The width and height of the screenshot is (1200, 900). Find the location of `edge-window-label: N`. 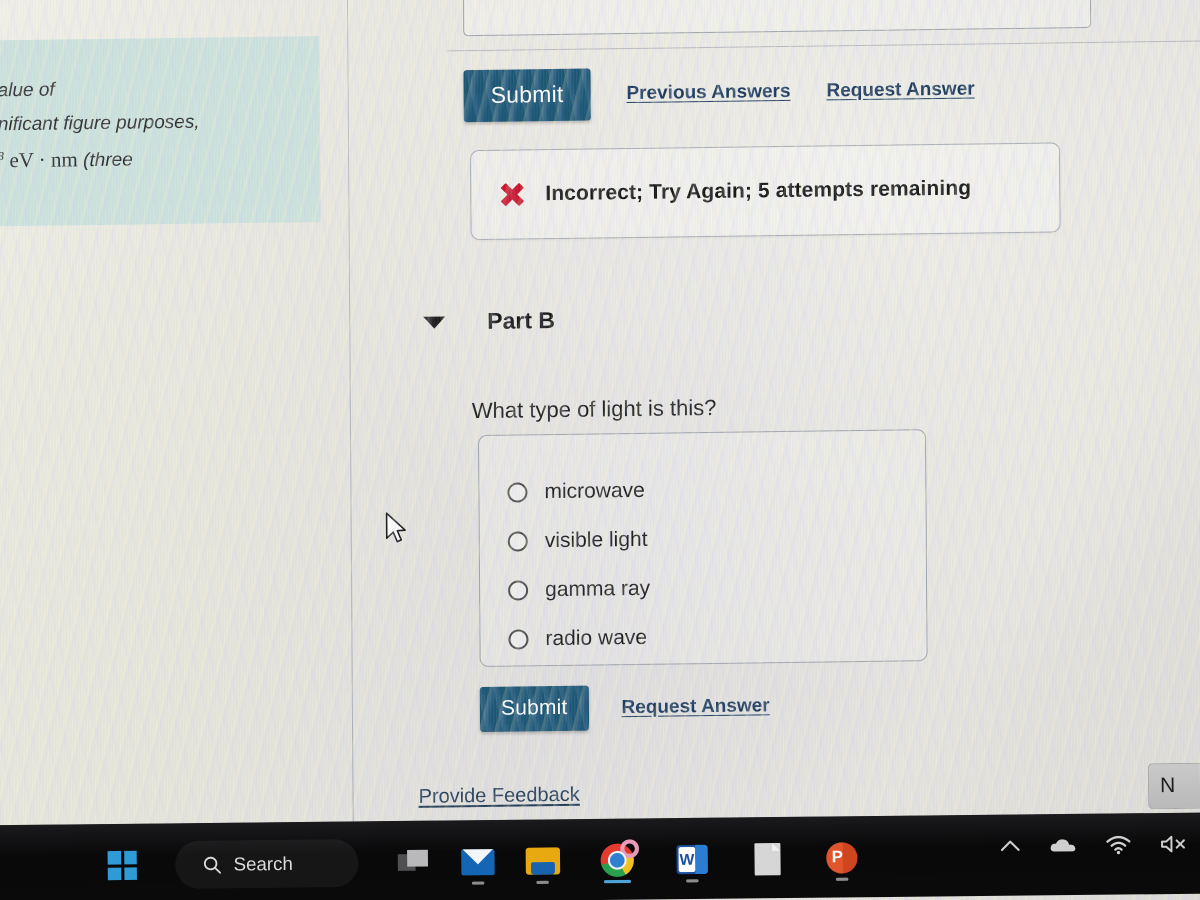

edge-window-label: N is located at coordinates (1167, 785).